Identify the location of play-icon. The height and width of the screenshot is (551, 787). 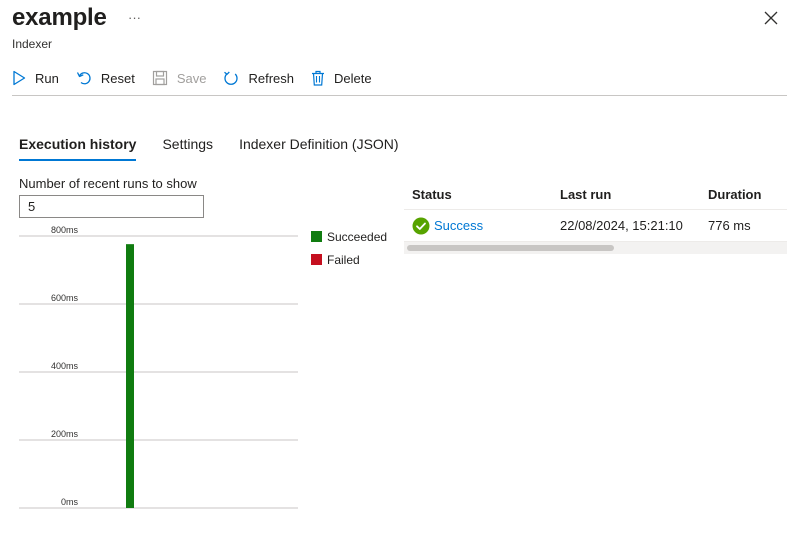
(19, 78).